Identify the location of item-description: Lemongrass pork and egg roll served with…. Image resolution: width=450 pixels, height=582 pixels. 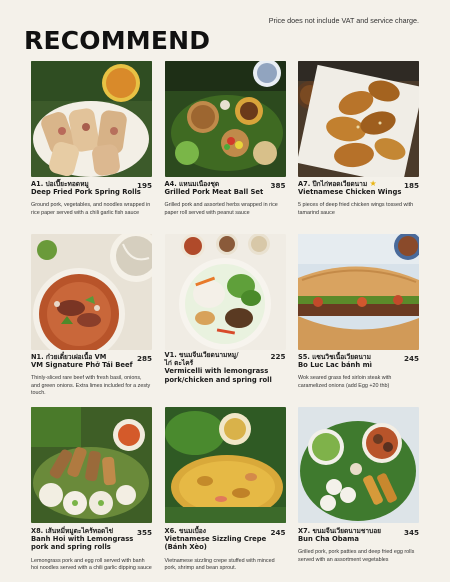
(91, 564).